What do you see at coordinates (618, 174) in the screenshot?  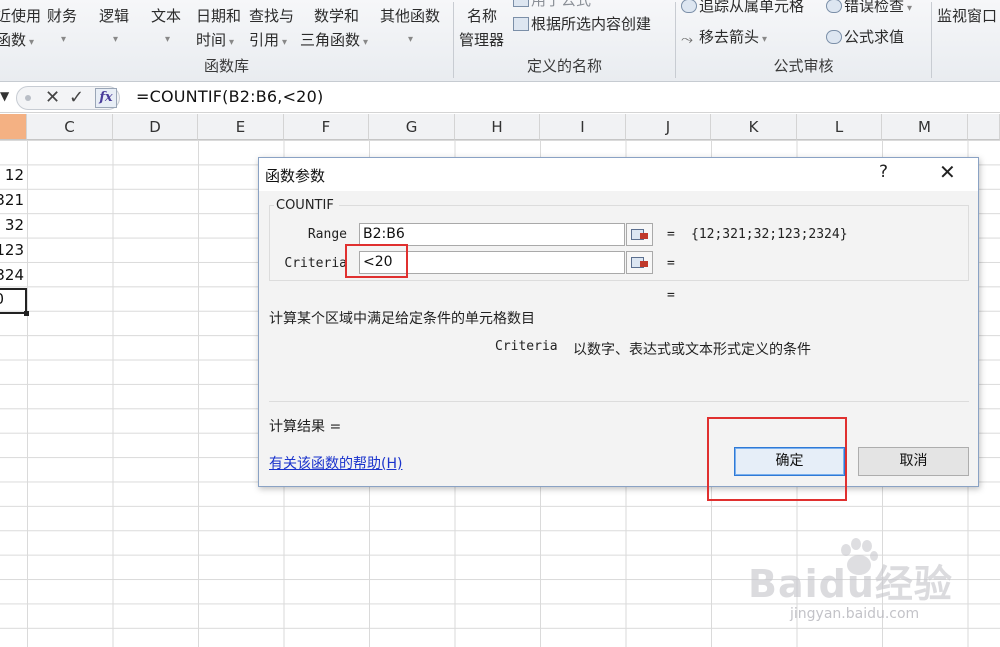 I see `dialog-titlebar: 函数参数 ? ✕` at bounding box center [618, 174].